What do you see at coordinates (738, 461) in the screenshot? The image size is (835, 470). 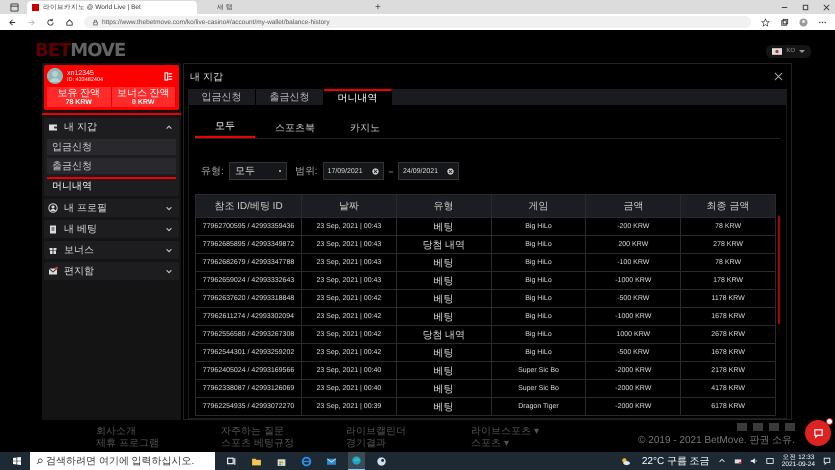 I see `network-icon` at bounding box center [738, 461].